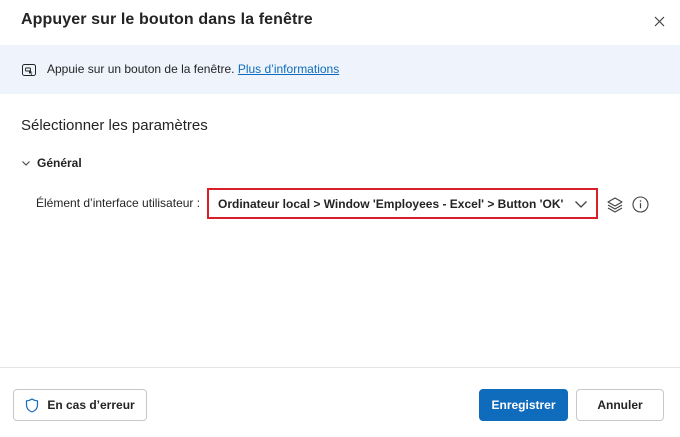  What do you see at coordinates (29, 70) in the screenshot?
I see `window-button-icon` at bounding box center [29, 70].